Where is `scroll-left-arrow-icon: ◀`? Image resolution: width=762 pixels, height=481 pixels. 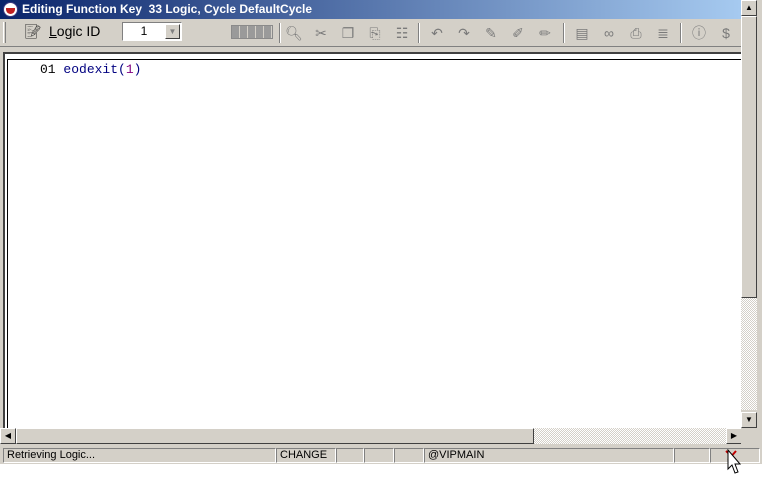 scroll-left-arrow-icon: ◀ is located at coordinates (8, 436).